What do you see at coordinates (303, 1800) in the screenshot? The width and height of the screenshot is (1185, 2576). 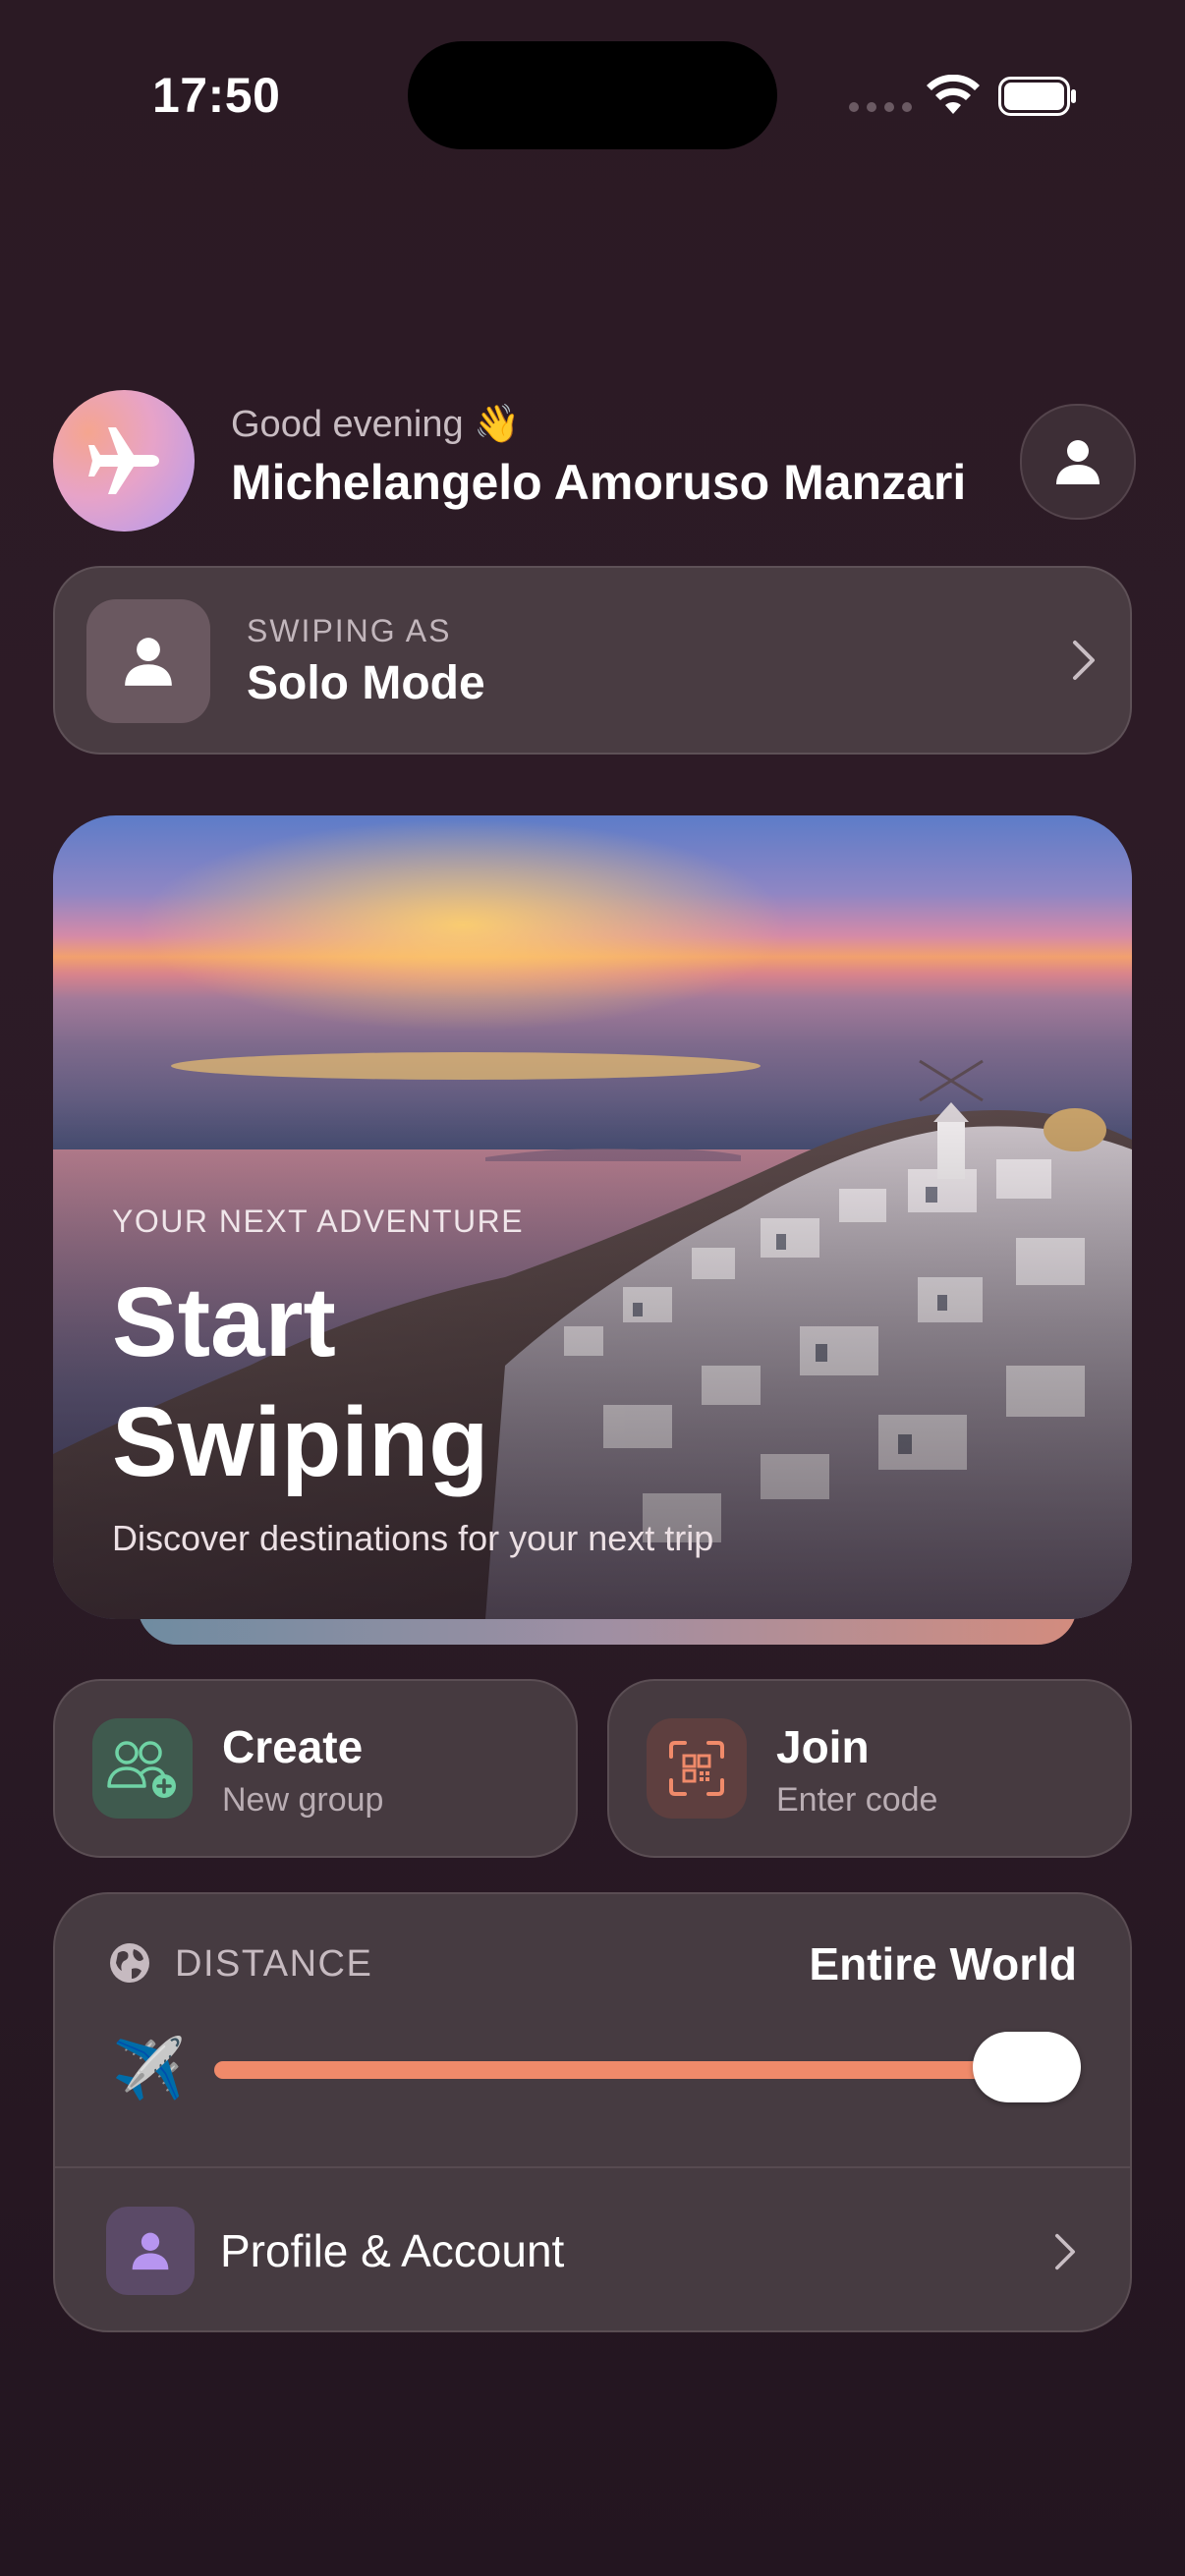 I see `create-subtitle: New group` at bounding box center [303, 1800].